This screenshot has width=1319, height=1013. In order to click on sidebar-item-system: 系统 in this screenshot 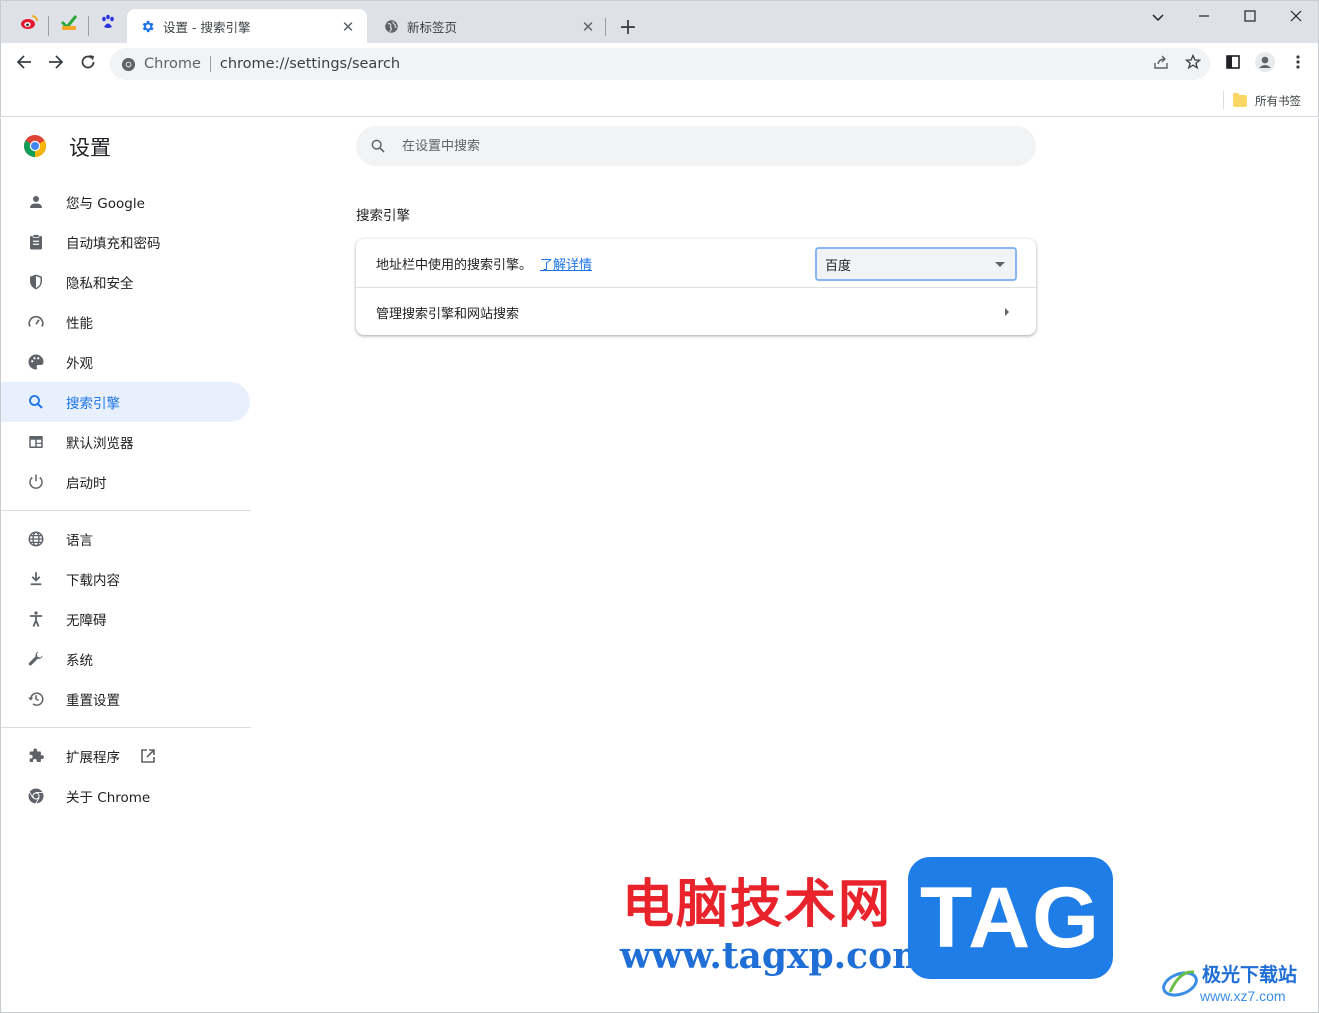, I will do `click(125, 659)`.